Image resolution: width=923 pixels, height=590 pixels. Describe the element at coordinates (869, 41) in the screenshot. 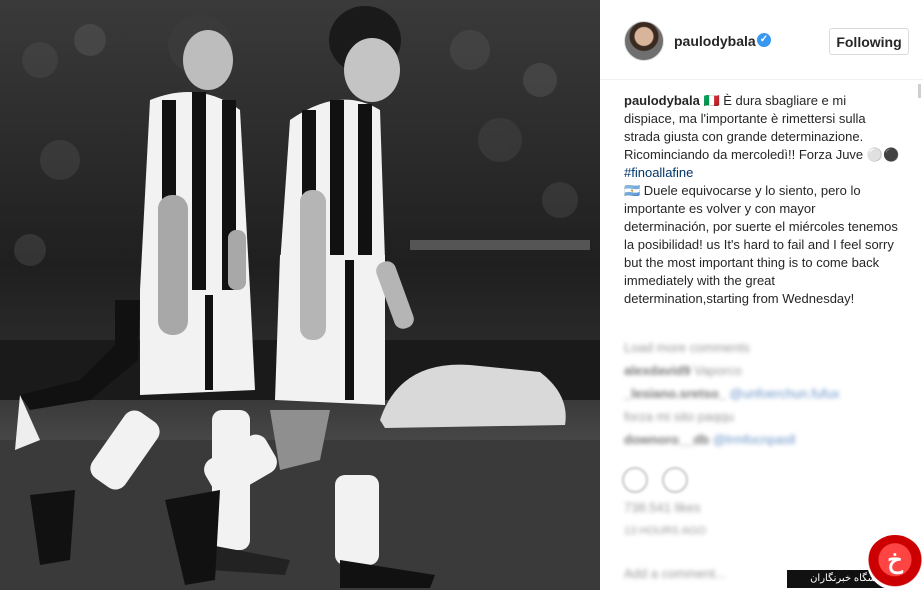

I see `following-button: Following` at that location.